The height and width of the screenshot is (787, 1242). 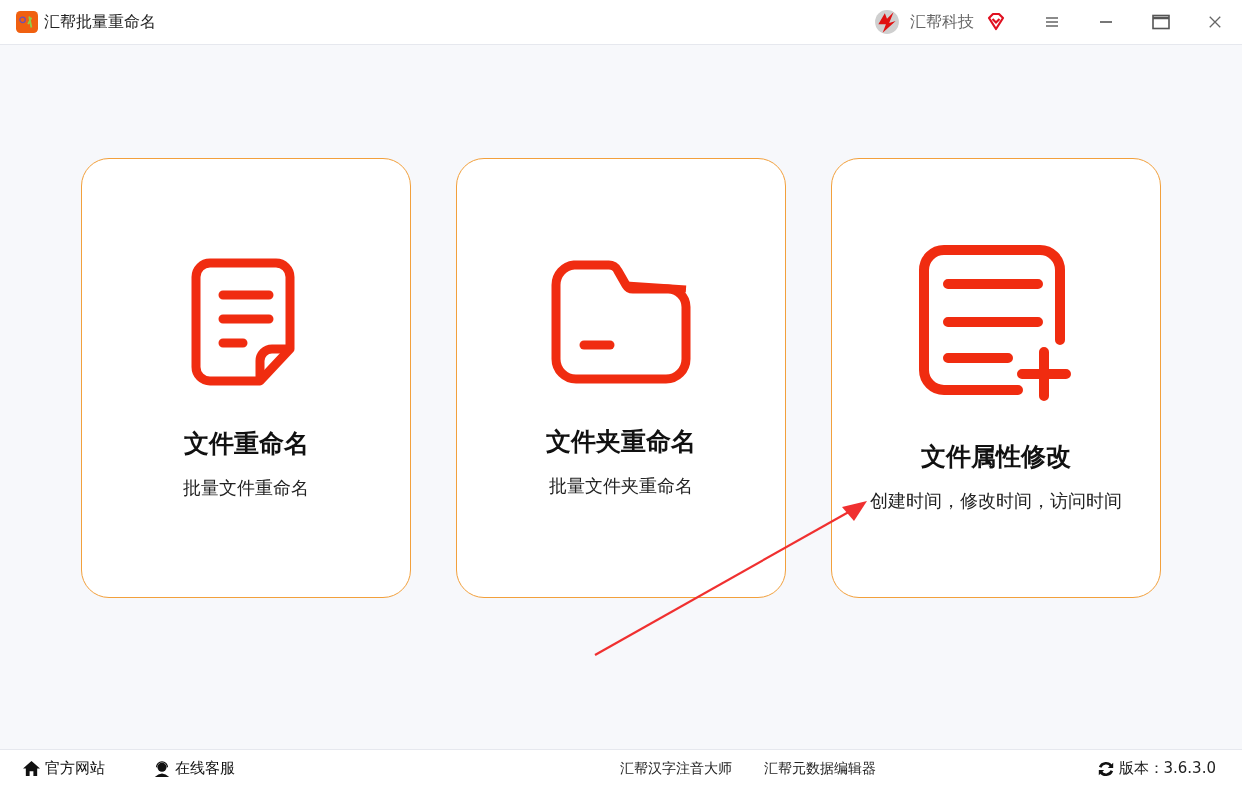 I want to click on support-link: 在线客服, so click(x=194, y=768).